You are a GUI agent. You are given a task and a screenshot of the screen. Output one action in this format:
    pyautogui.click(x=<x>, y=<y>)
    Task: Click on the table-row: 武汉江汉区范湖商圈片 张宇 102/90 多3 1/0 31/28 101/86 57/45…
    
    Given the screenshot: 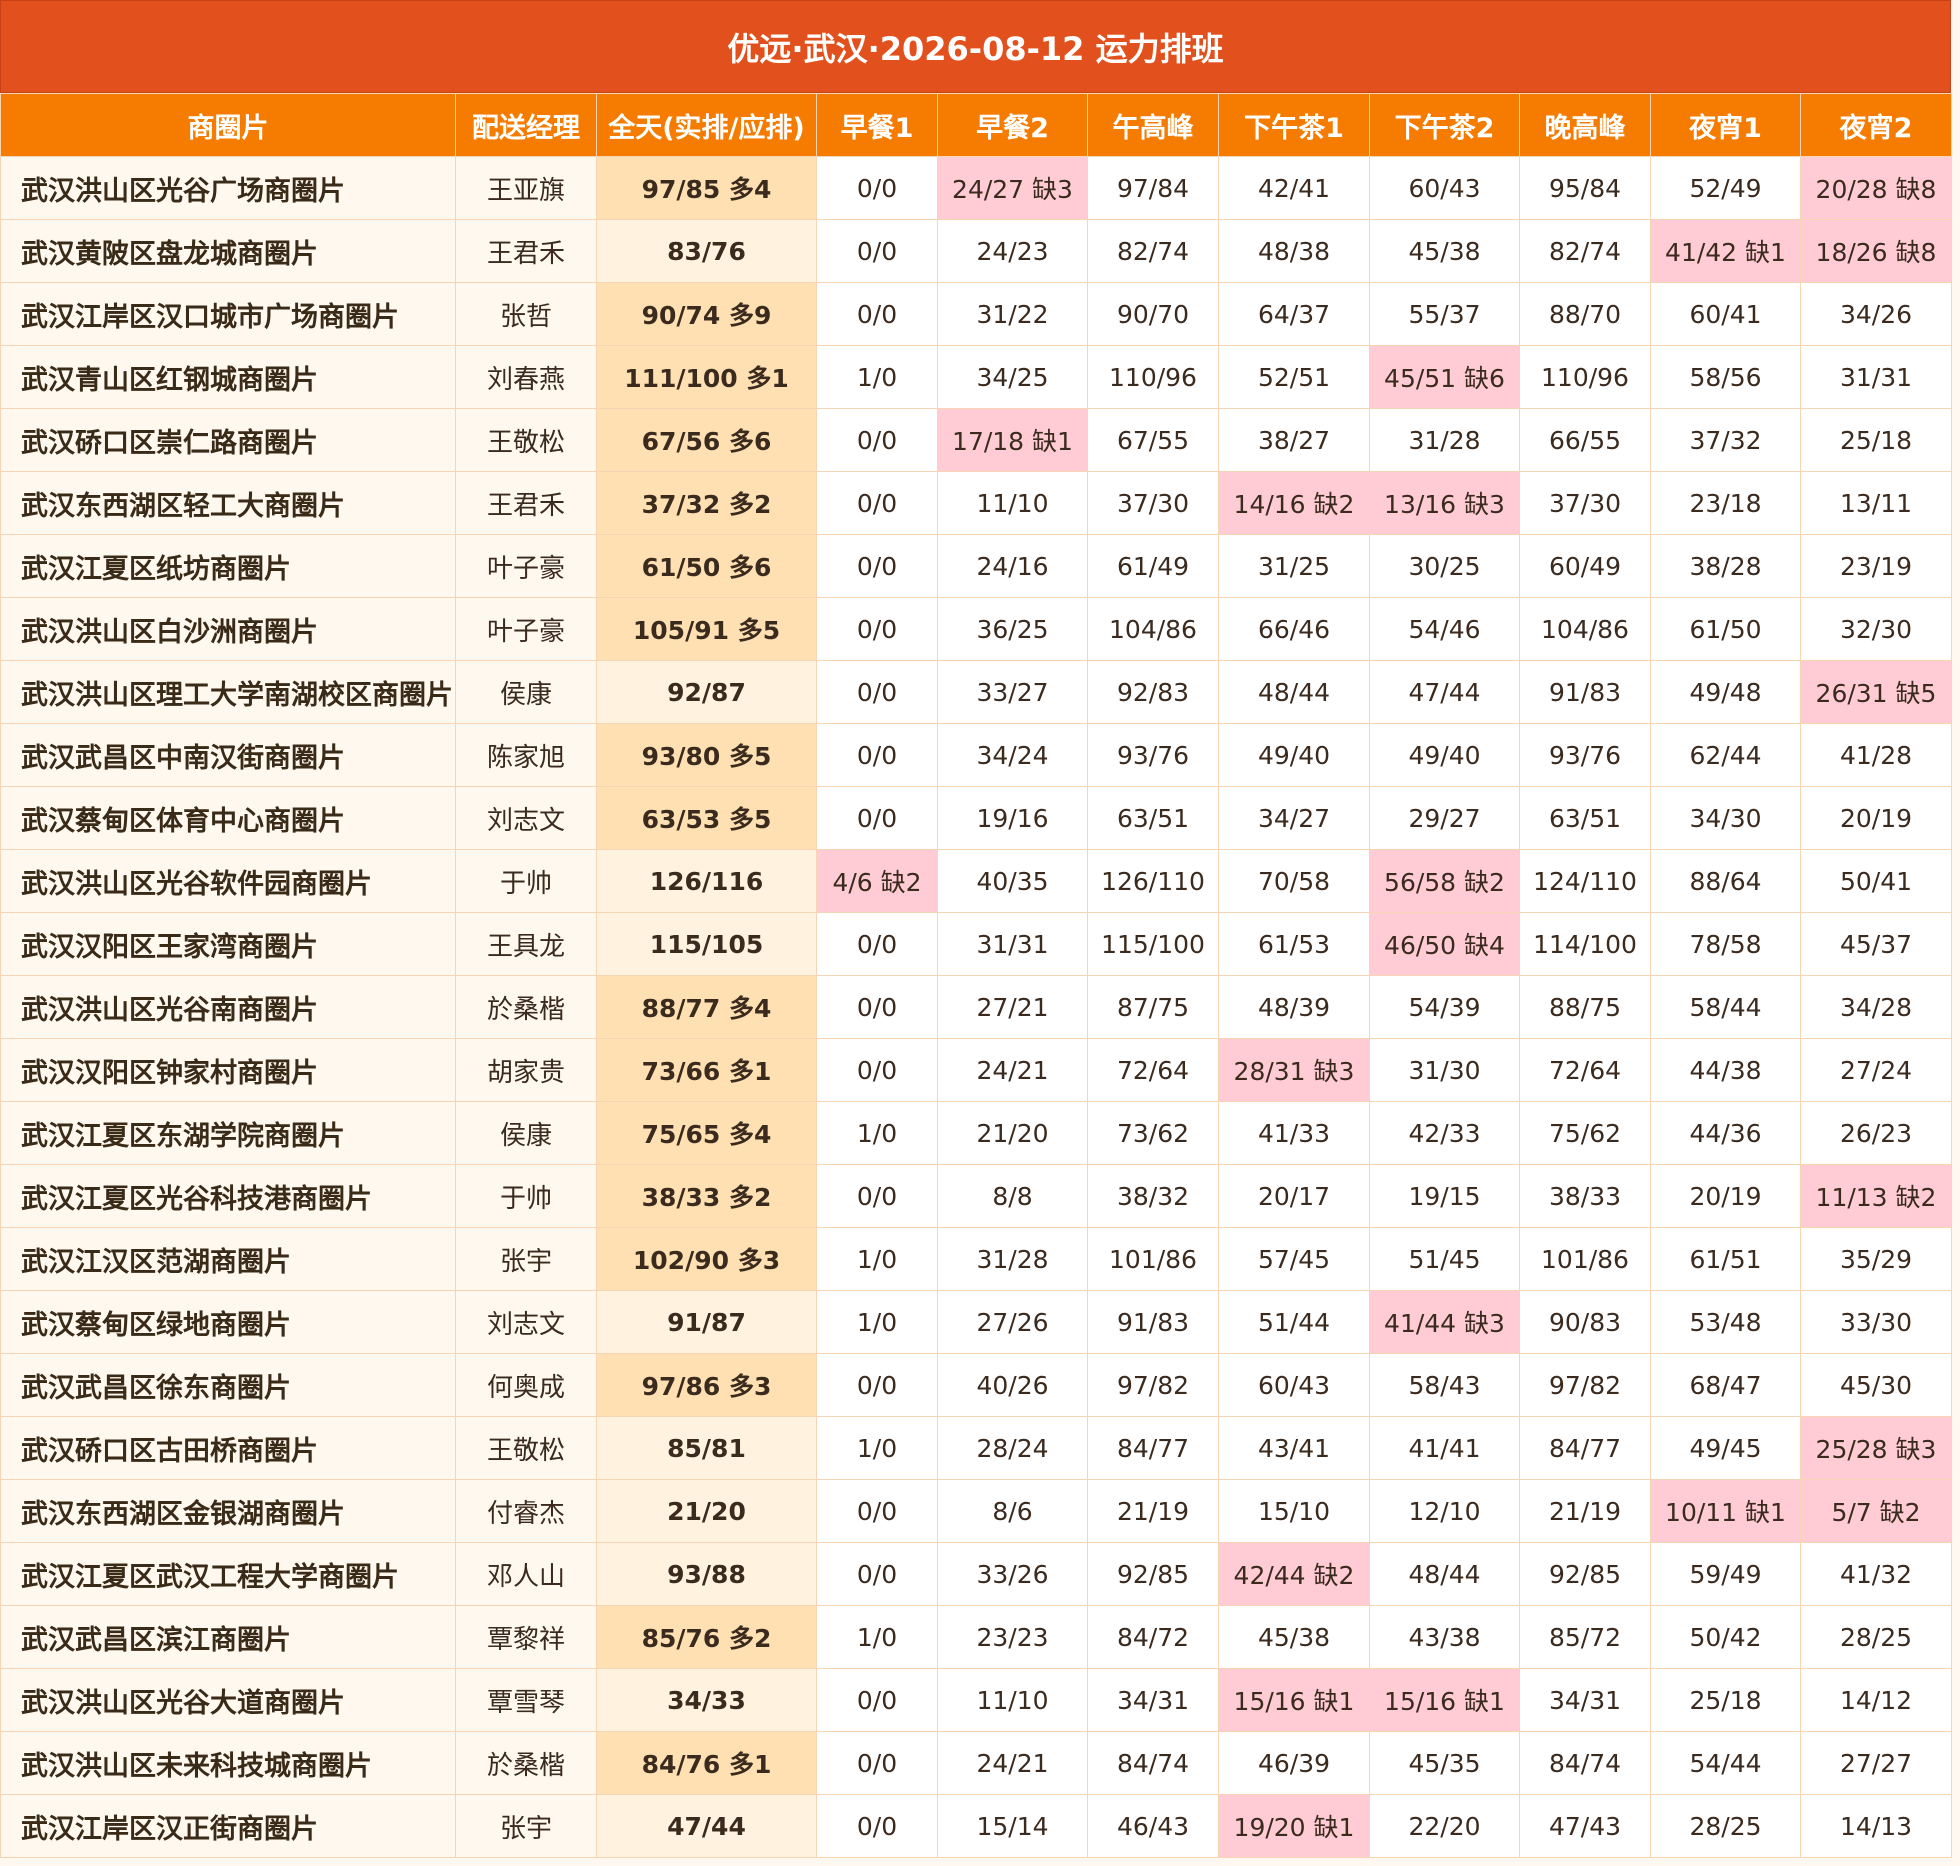 What is the action you would take?
    pyautogui.click(x=976, y=1259)
    